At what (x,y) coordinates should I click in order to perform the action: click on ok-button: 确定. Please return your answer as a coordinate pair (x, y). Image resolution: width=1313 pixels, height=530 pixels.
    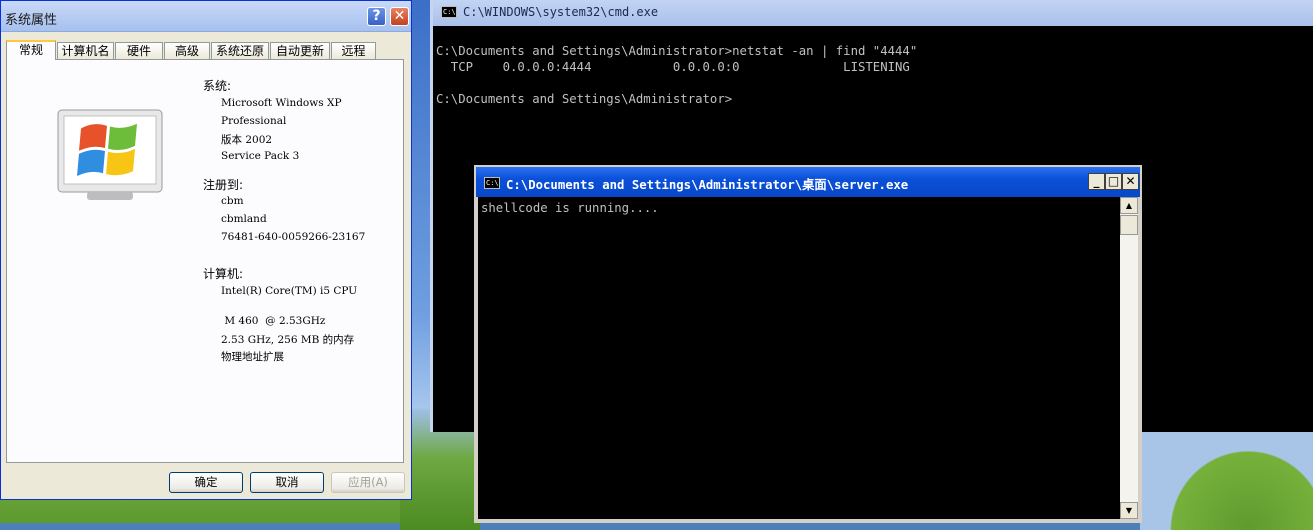
    Looking at the image, I should click on (206, 482).